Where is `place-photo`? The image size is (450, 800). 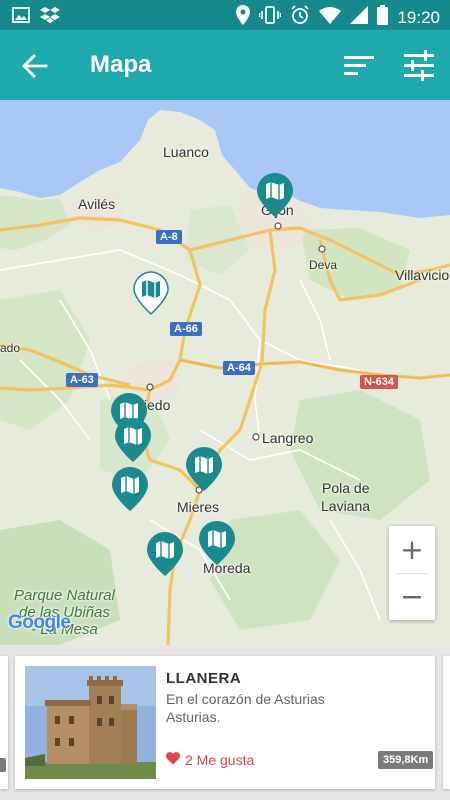 place-photo is located at coordinates (90, 722).